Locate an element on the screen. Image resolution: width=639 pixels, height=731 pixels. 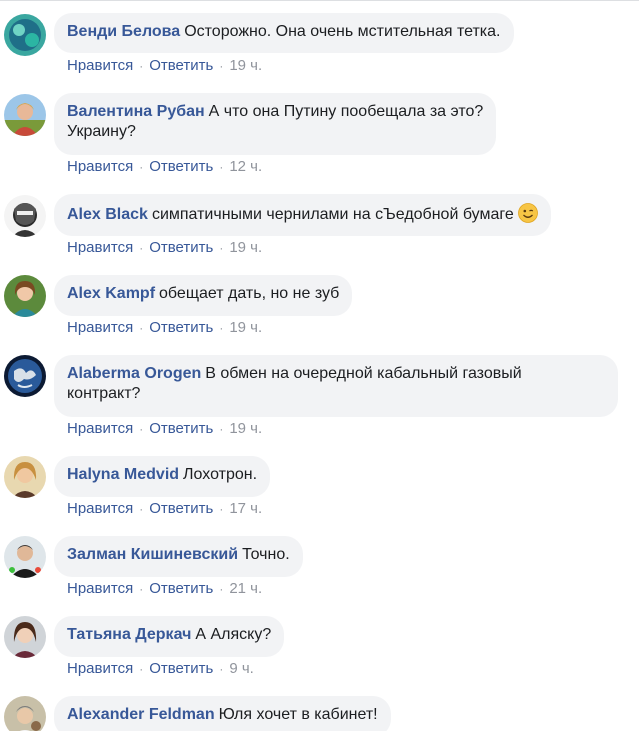
comment-bubble: Halyna Medvid Лохотрон. is located at coordinates (162, 476).